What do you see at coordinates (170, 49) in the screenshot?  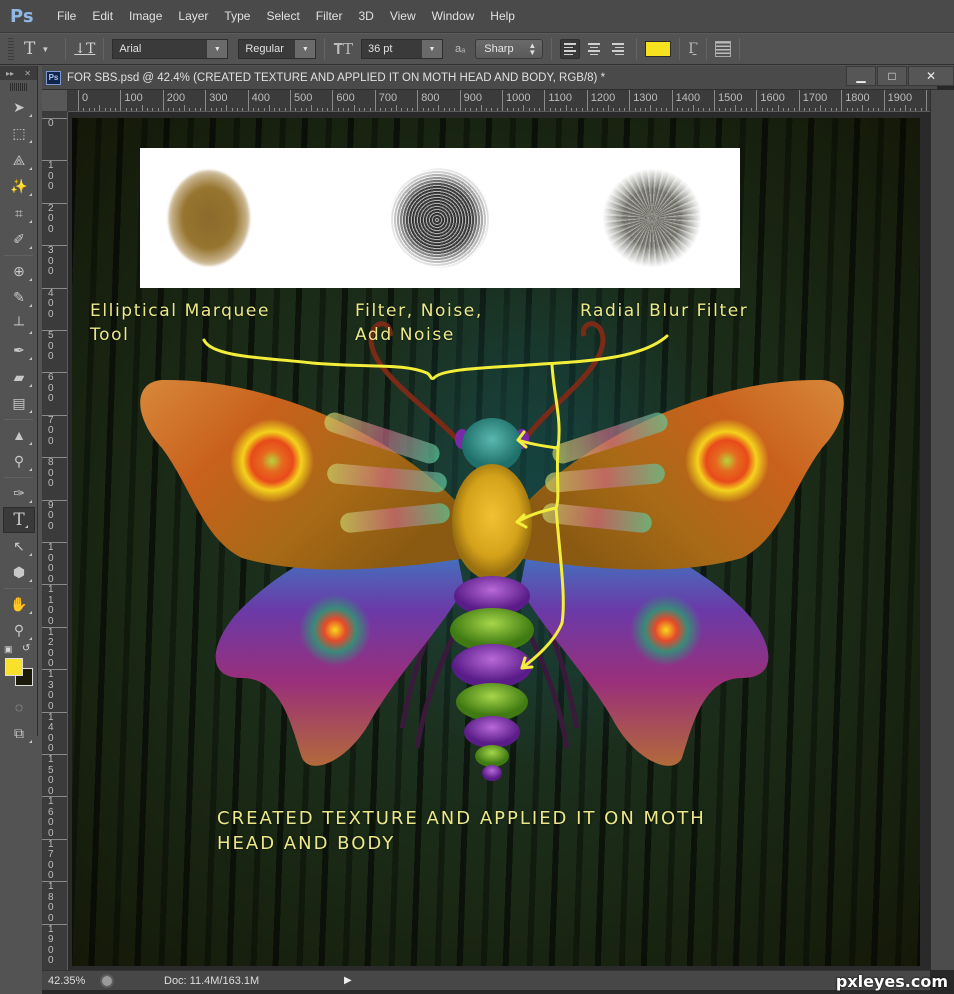 I see `font-family-dropdown: Arial ▼` at bounding box center [170, 49].